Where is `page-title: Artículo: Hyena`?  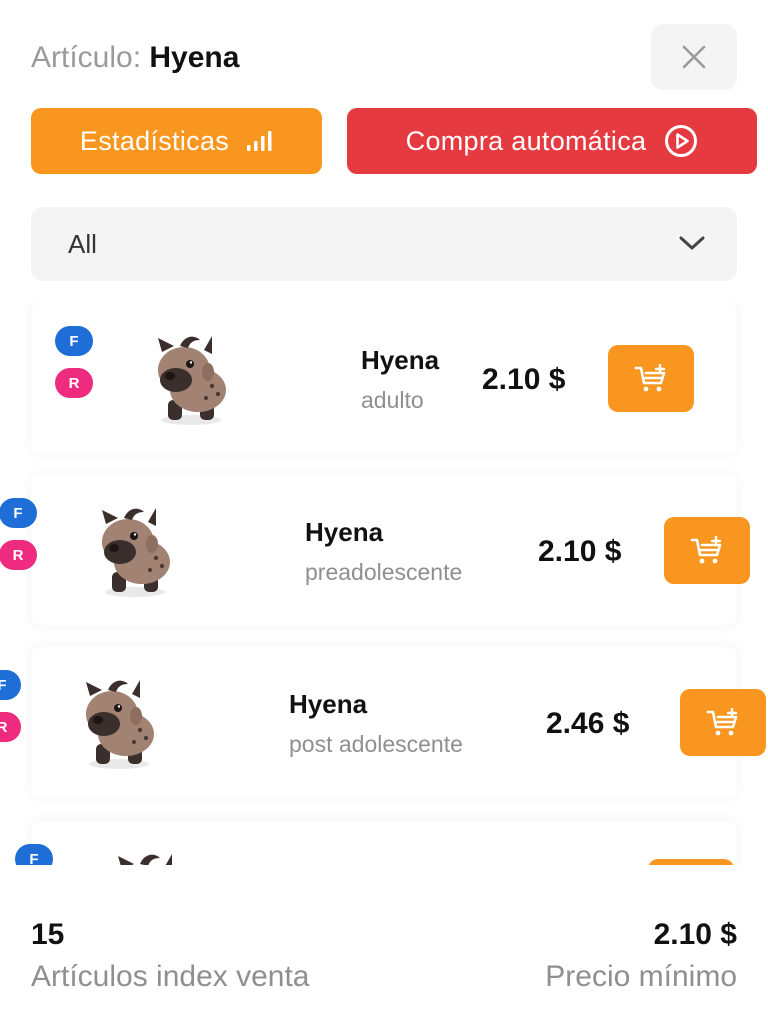
page-title: Artículo: Hyena is located at coordinates (135, 58).